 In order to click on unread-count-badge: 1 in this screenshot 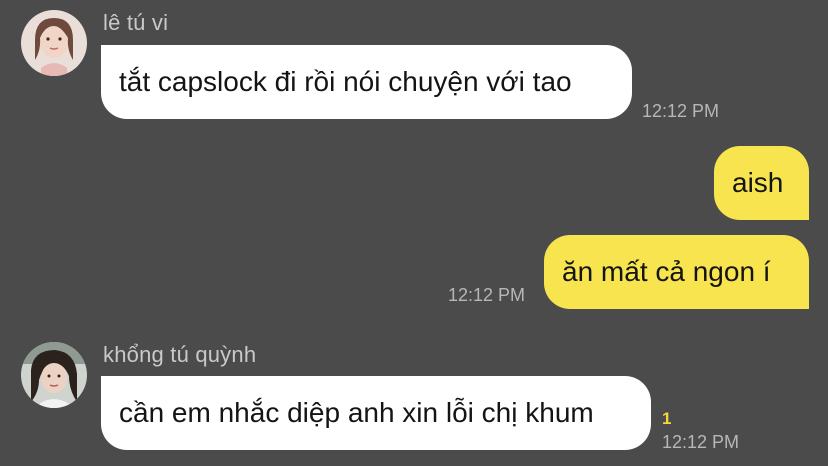, I will do `click(667, 418)`.